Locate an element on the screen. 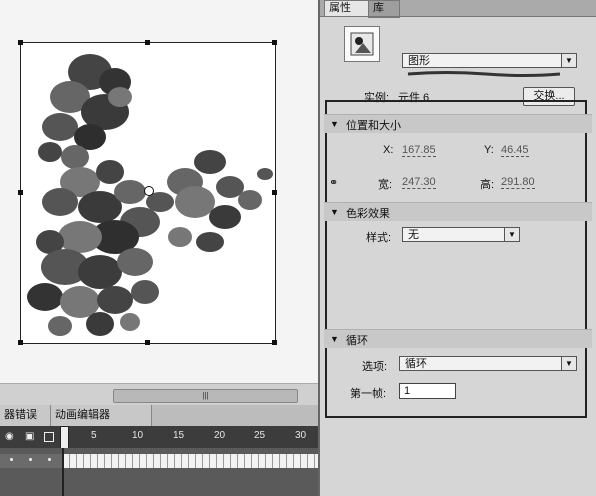 The image size is (596, 496). tab-compiler-errors: 器错误 is located at coordinates (25, 415).